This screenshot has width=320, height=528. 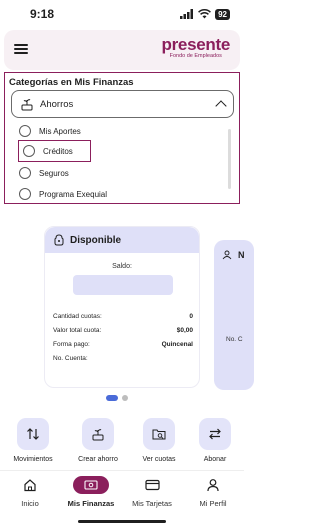 I want to click on option-seguros: Seguros, so click(x=99, y=173).